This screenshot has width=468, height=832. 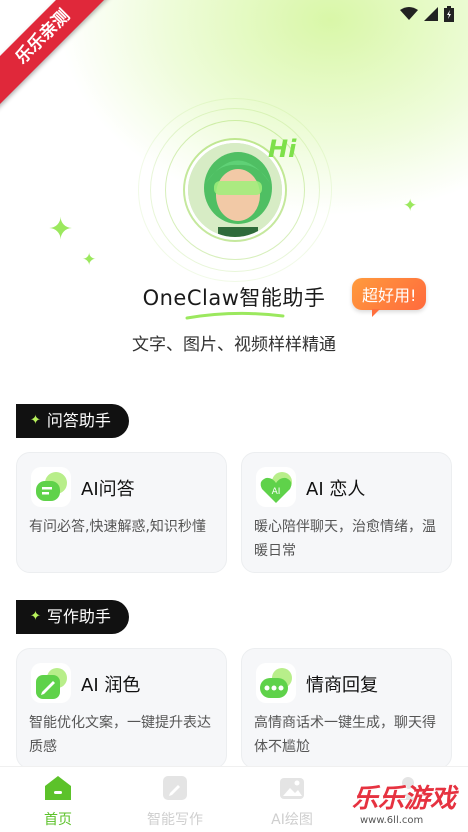 What do you see at coordinates (392, 820) in the screenshot?
I see `watermark-url: www.6ll.com` at bounding box center [392, 820].